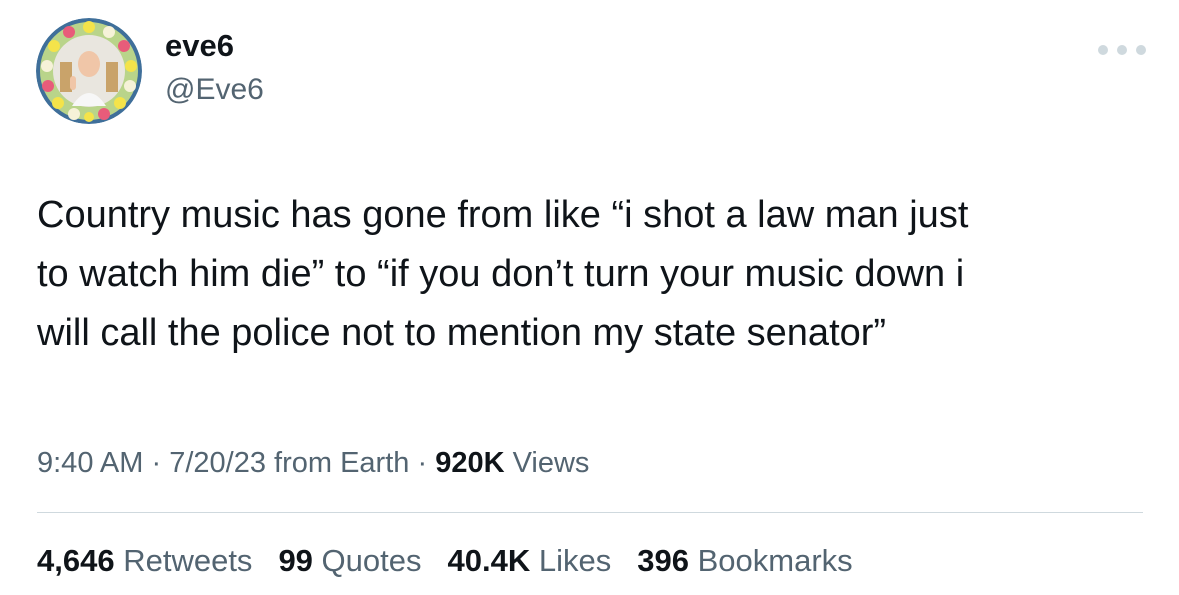 This screenshot has height=595, width=1179. What do you see at coordinates (214, 46) in the screenshot?
I see `author-display-name: eve6` at bounding box center [214, 46].